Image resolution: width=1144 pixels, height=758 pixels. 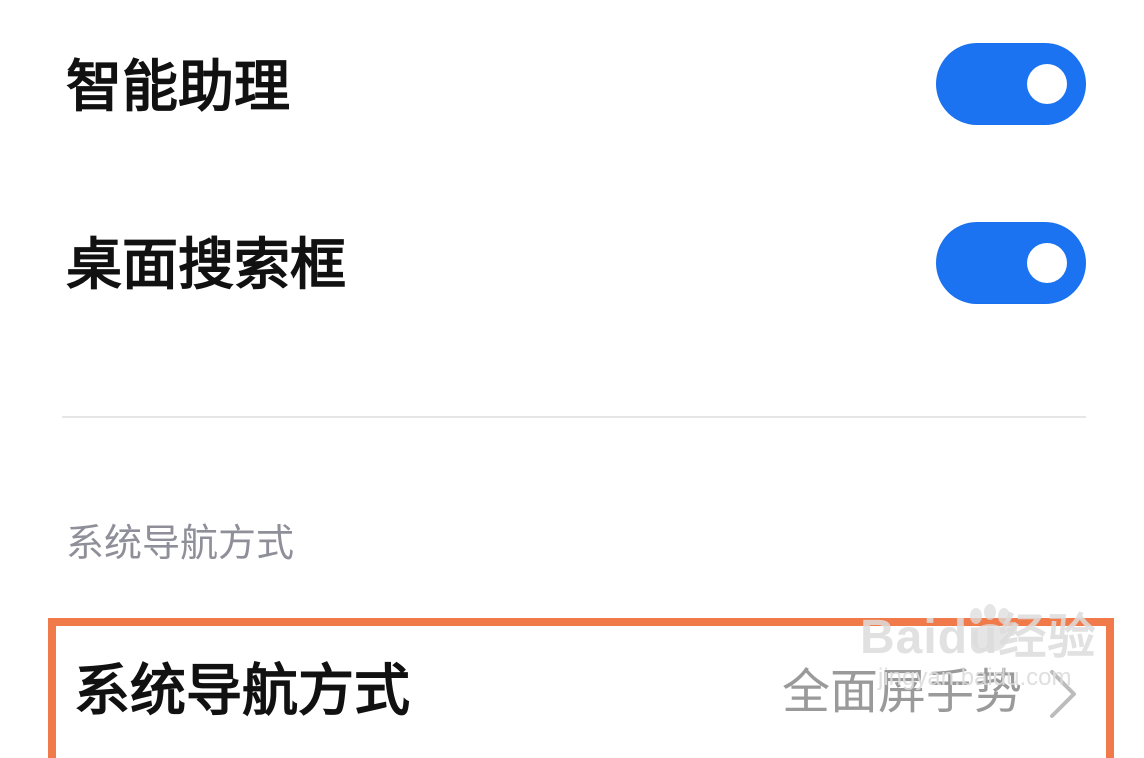 What do you see at coordinates (242, 691) in the screenshot?
I see `system-navigation-label: 系统导航方式` at bounding box center [242, 691].